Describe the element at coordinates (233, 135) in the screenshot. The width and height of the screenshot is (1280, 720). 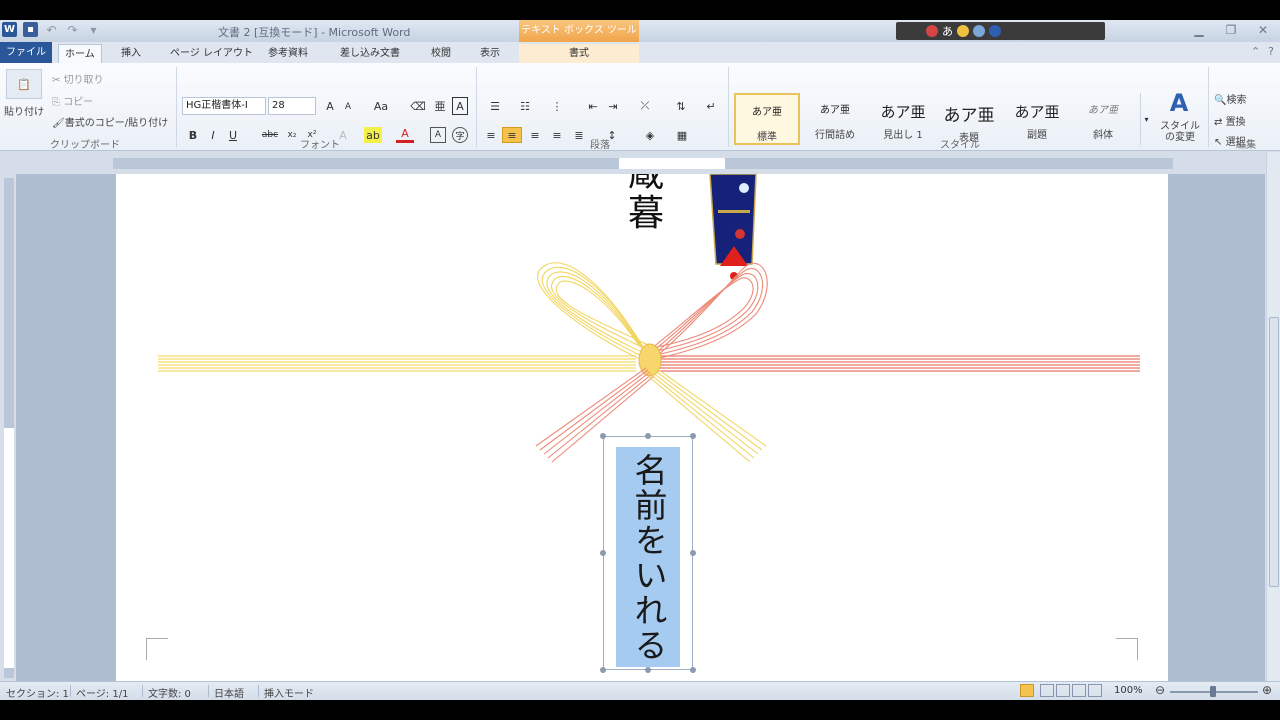
I see `underline-icon: U` at that location.